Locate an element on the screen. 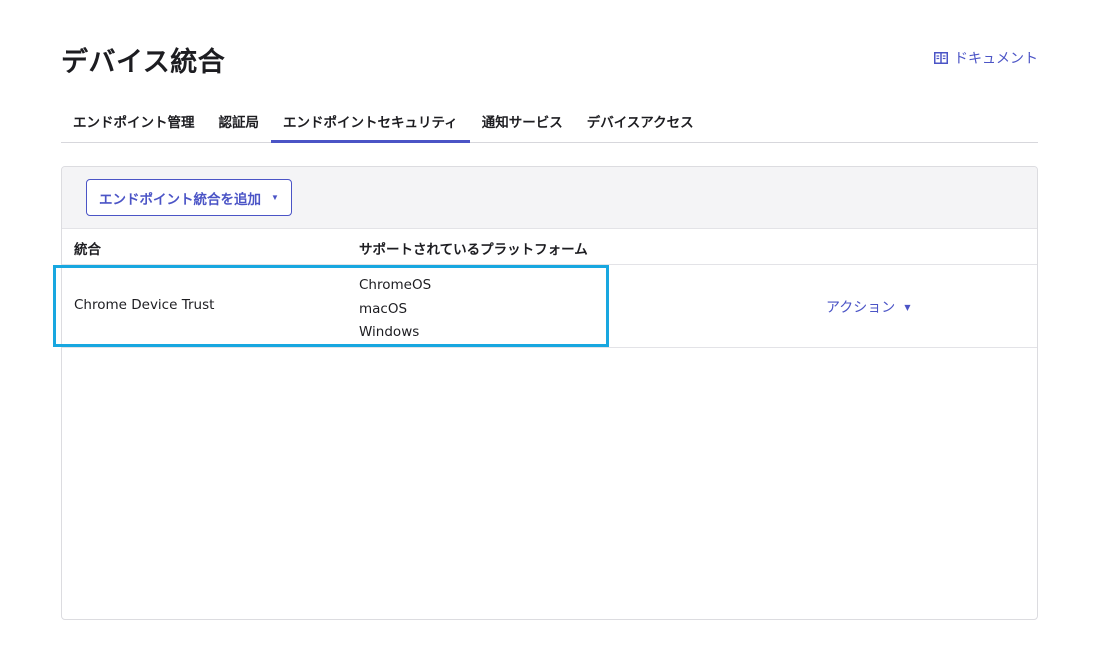  tab-endpoint-security: エンドポイントセキュリティ is located at coordinates (370, 124).